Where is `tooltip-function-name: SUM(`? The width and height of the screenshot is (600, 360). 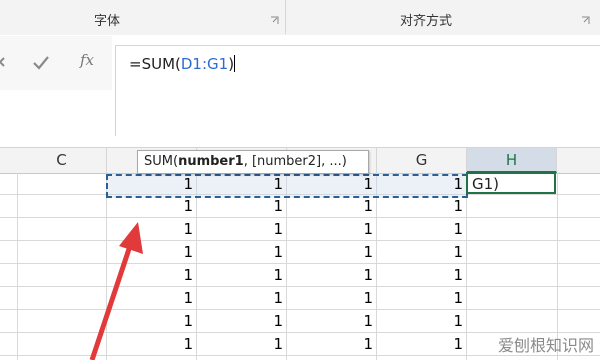 tooltip-function-name: SUM( is located at coordinates (161, 161).